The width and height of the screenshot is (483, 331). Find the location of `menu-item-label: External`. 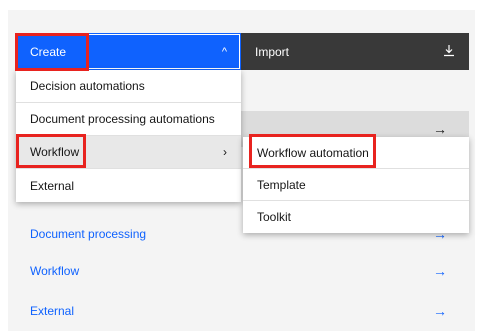

menu-item-label: External is located at coordinates (52, 185).